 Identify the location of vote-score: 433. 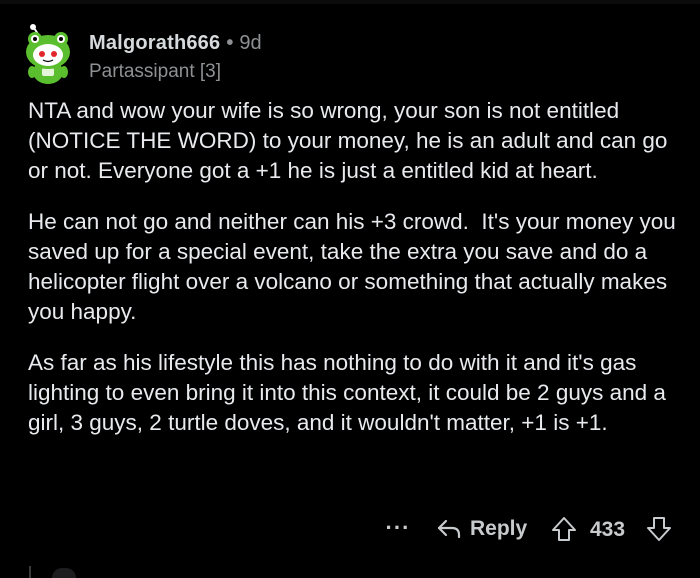
(608, 529).